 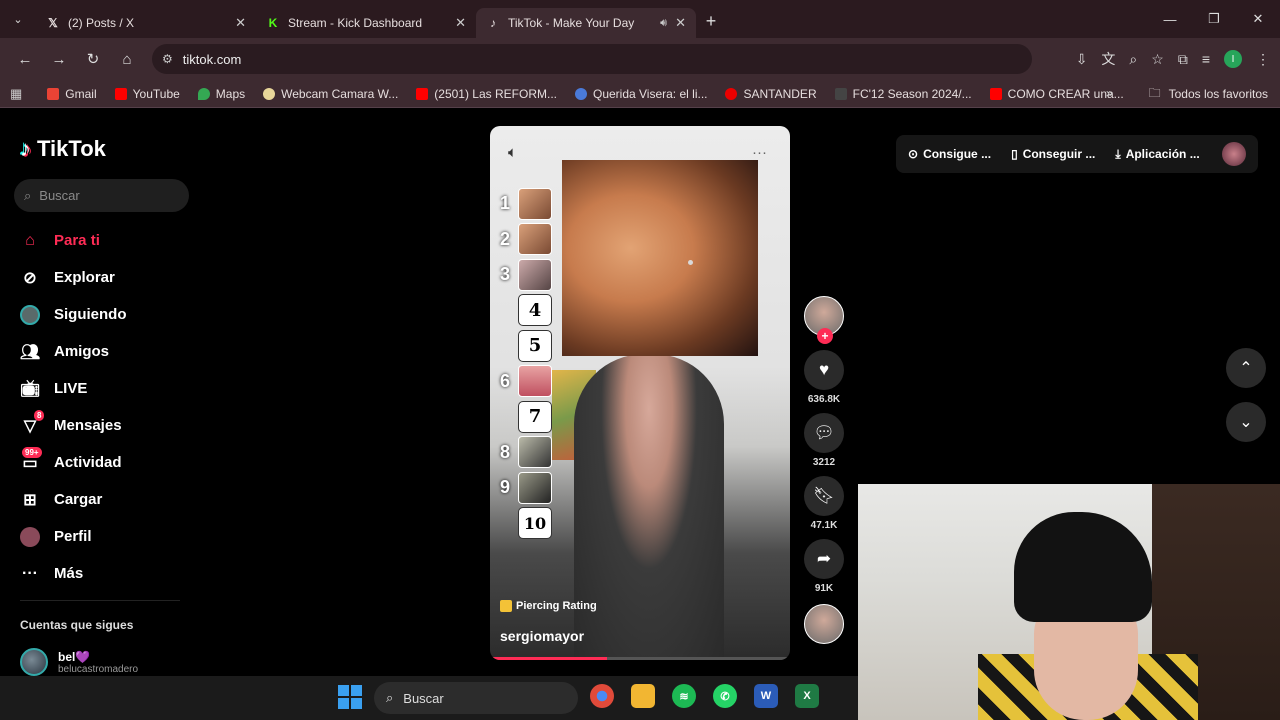 I want to click on bookmark-santander: SANTANDER, so click(x=770, y=94).